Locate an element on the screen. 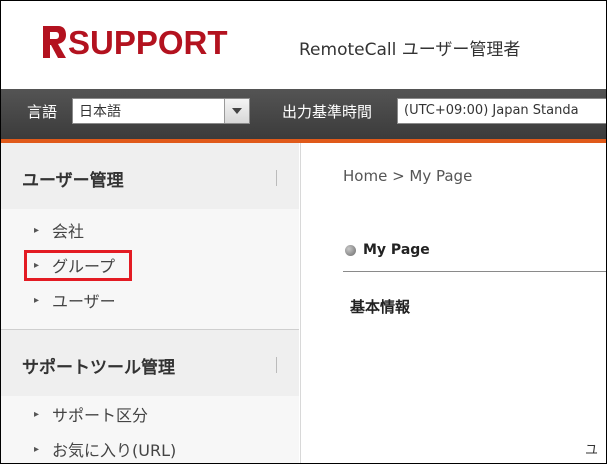 The height and width of the screenshot is (464, 607). sidebar-item-favorites-url: ▸ お気に入り(URL) is located at coordinates (105, 449).